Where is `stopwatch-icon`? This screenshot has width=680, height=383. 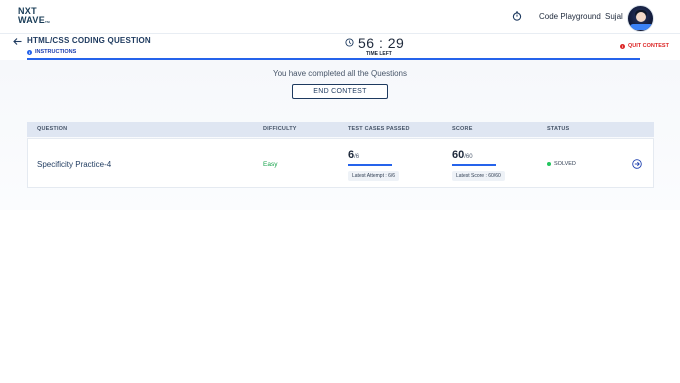
stopwatch-icon is located at coordinates (517, 16).